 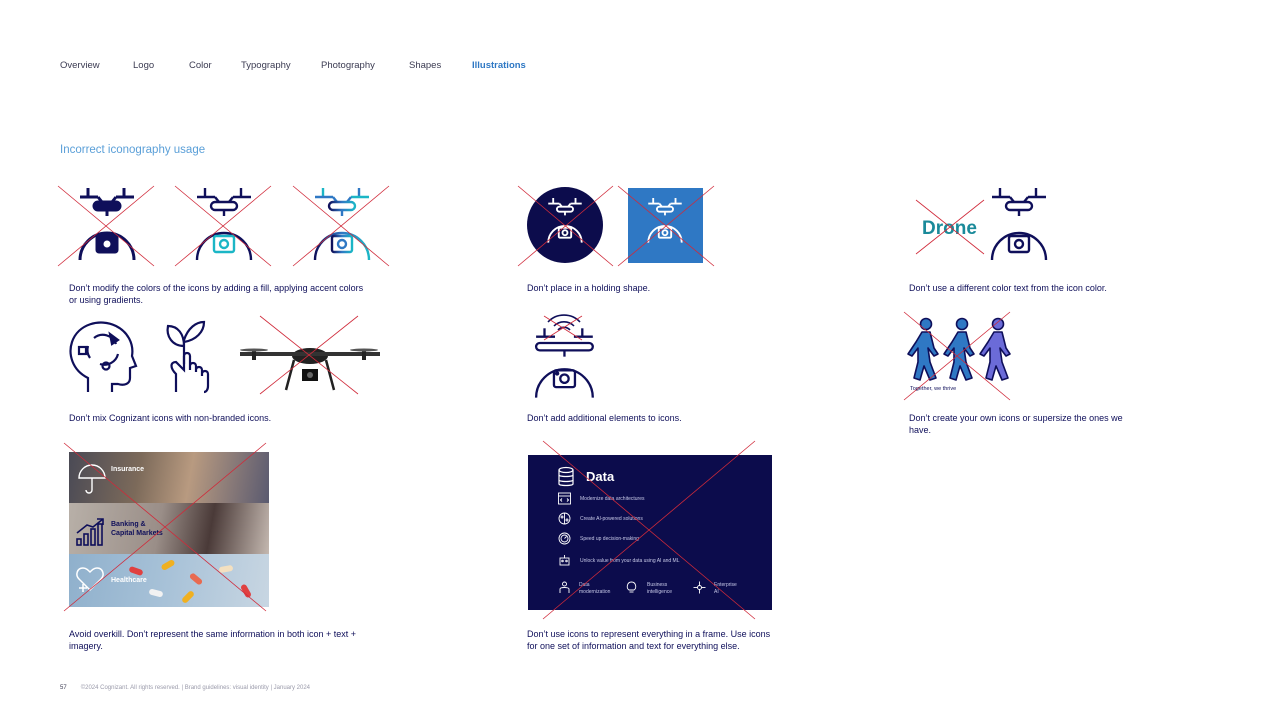 What do you see at coordinates (90, 579) in the screenshot?
I see `heart-plus-icon` at bounding box center [90, 579].